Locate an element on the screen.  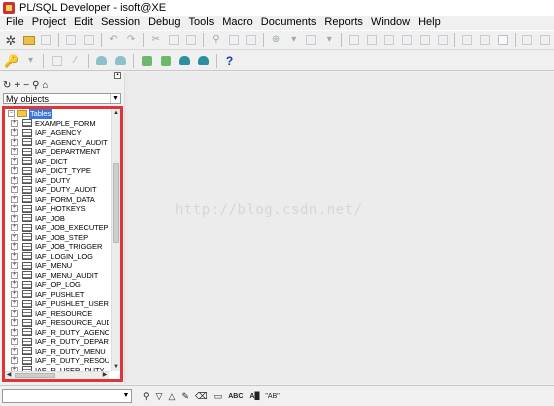
cut-icon: ✂ is located at coordinates (156, 40).